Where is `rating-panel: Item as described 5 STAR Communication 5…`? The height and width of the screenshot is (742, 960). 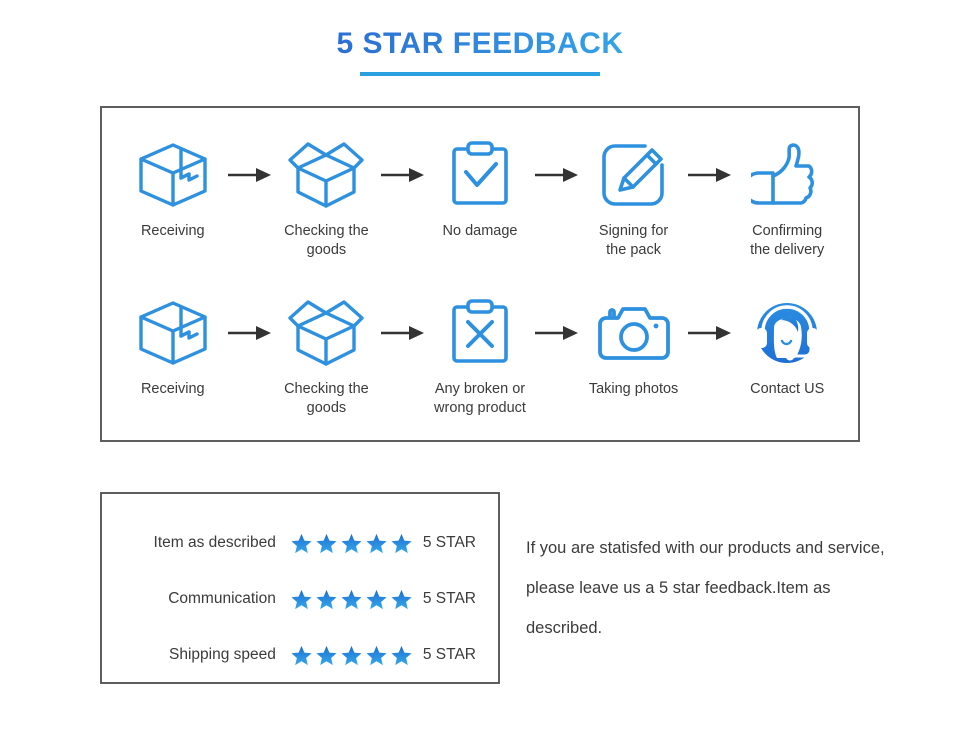 rating-panel: Item as described 5 STAR Communication 5… is located at coordinates (300, 588).